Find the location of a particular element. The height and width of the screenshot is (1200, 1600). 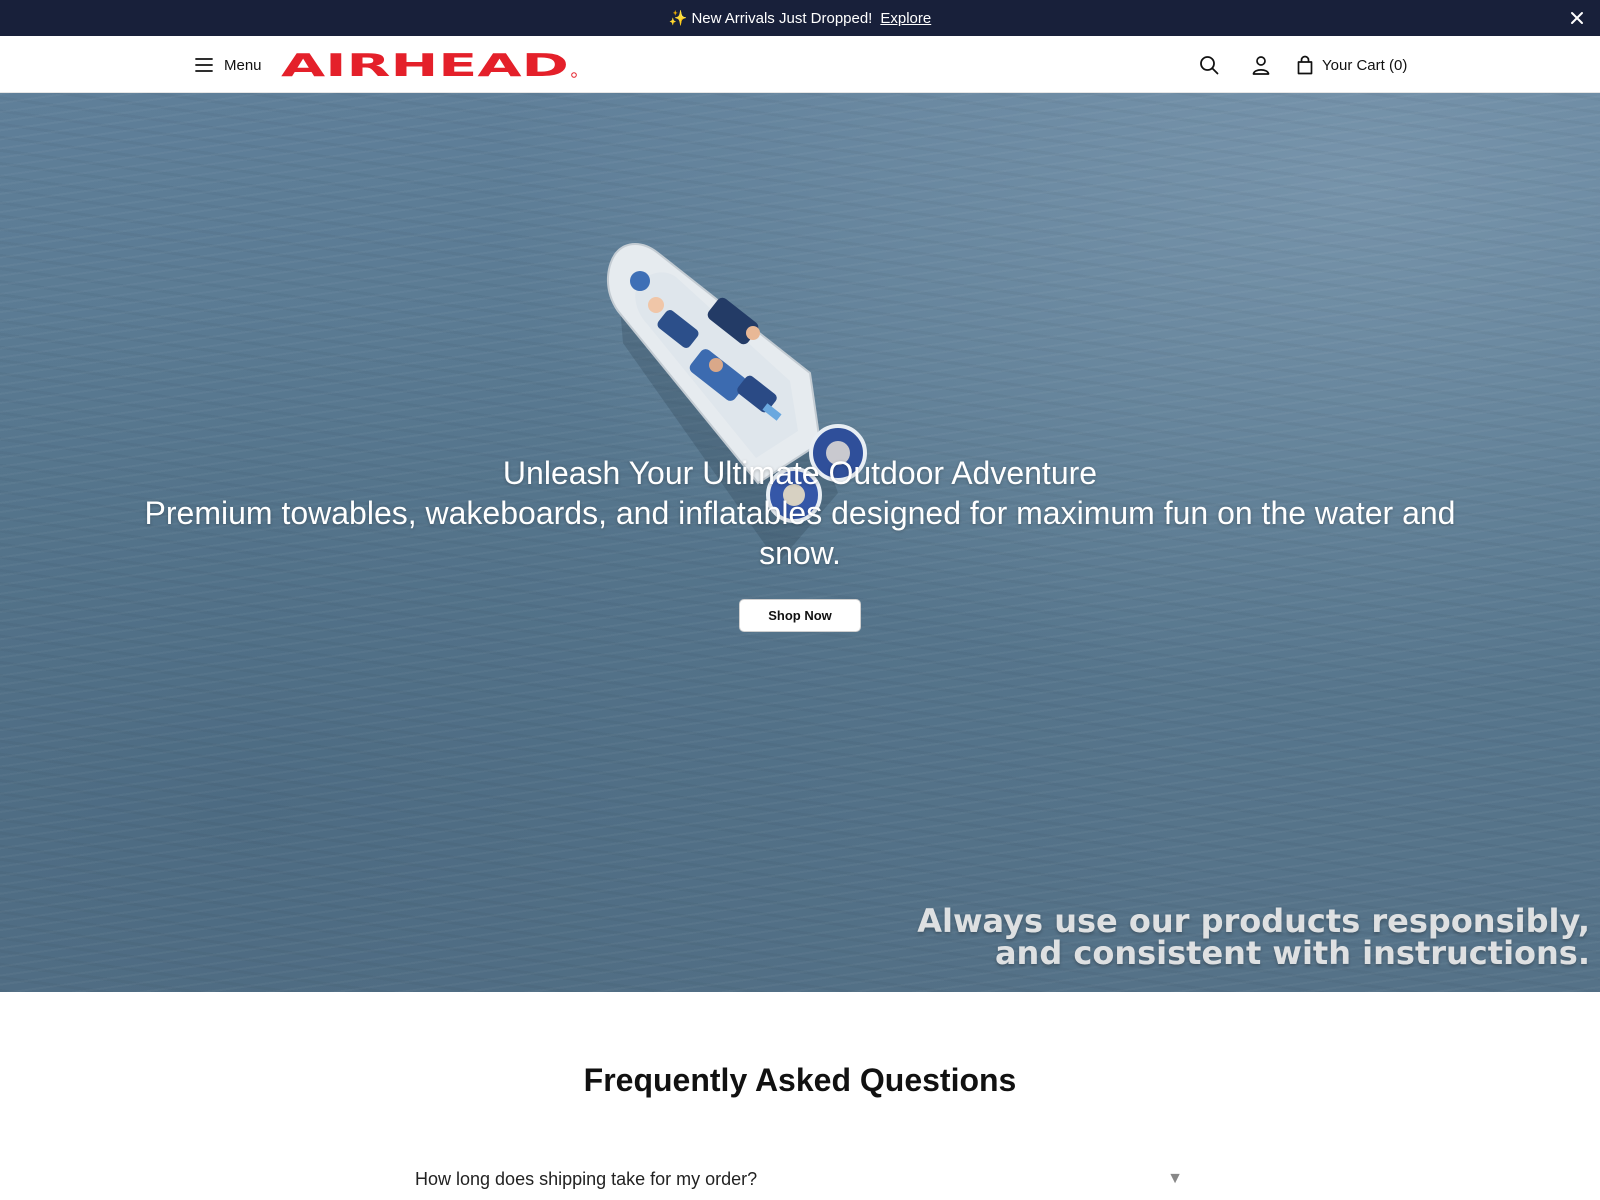

shop-now-button: Shop Now is located at coordinates (800, 615).